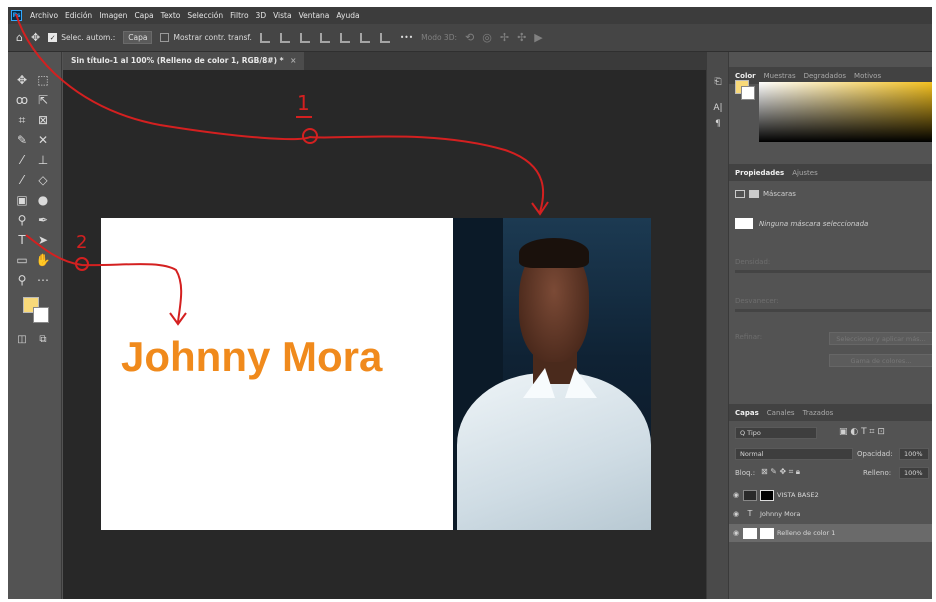  I want to click on fill-input: 100%, so click(914, 473).